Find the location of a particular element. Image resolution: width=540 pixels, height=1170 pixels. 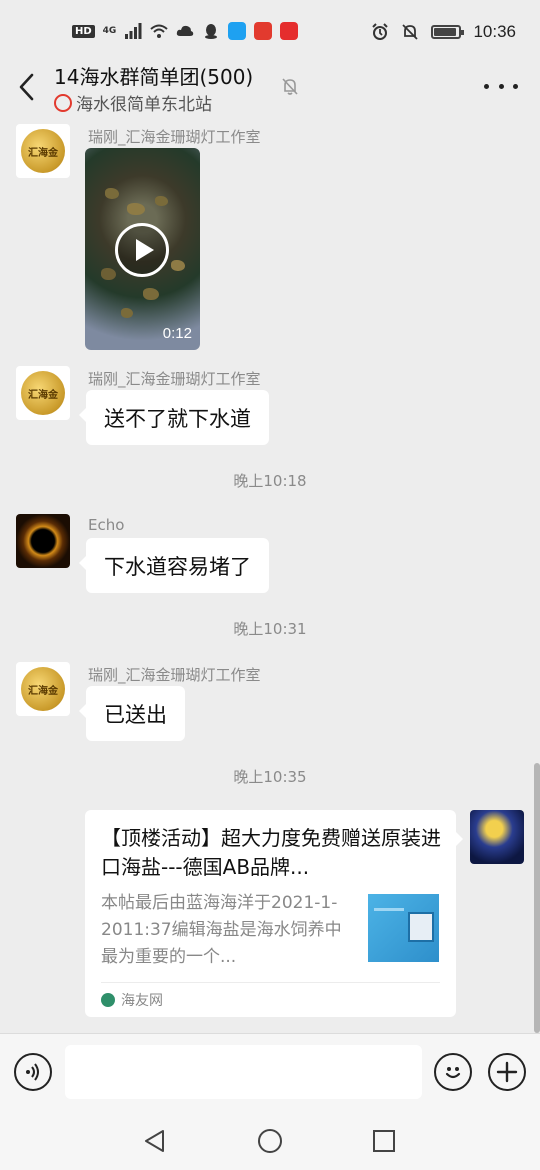

emoji-icon is located at coordinates (453, 1073).